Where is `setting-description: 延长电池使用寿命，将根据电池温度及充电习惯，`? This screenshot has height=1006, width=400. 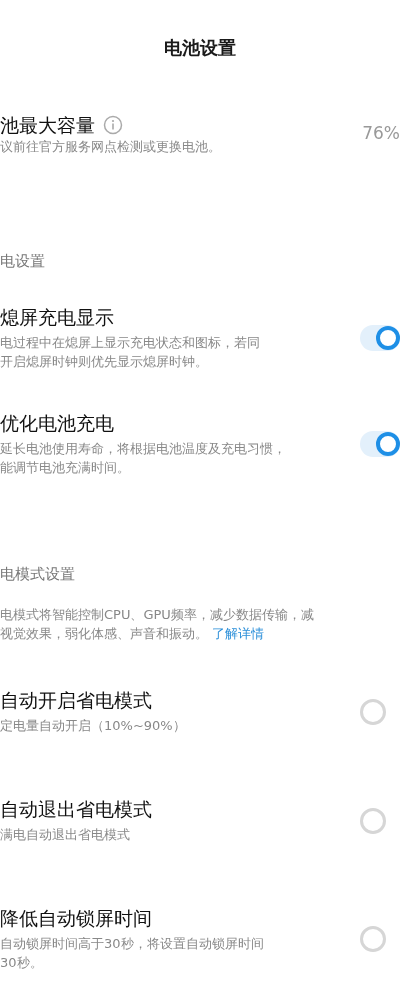 setting-description: 延长电池使用寿命，将根据电池温度及充电习惯， is located at coordinates (143, 448).